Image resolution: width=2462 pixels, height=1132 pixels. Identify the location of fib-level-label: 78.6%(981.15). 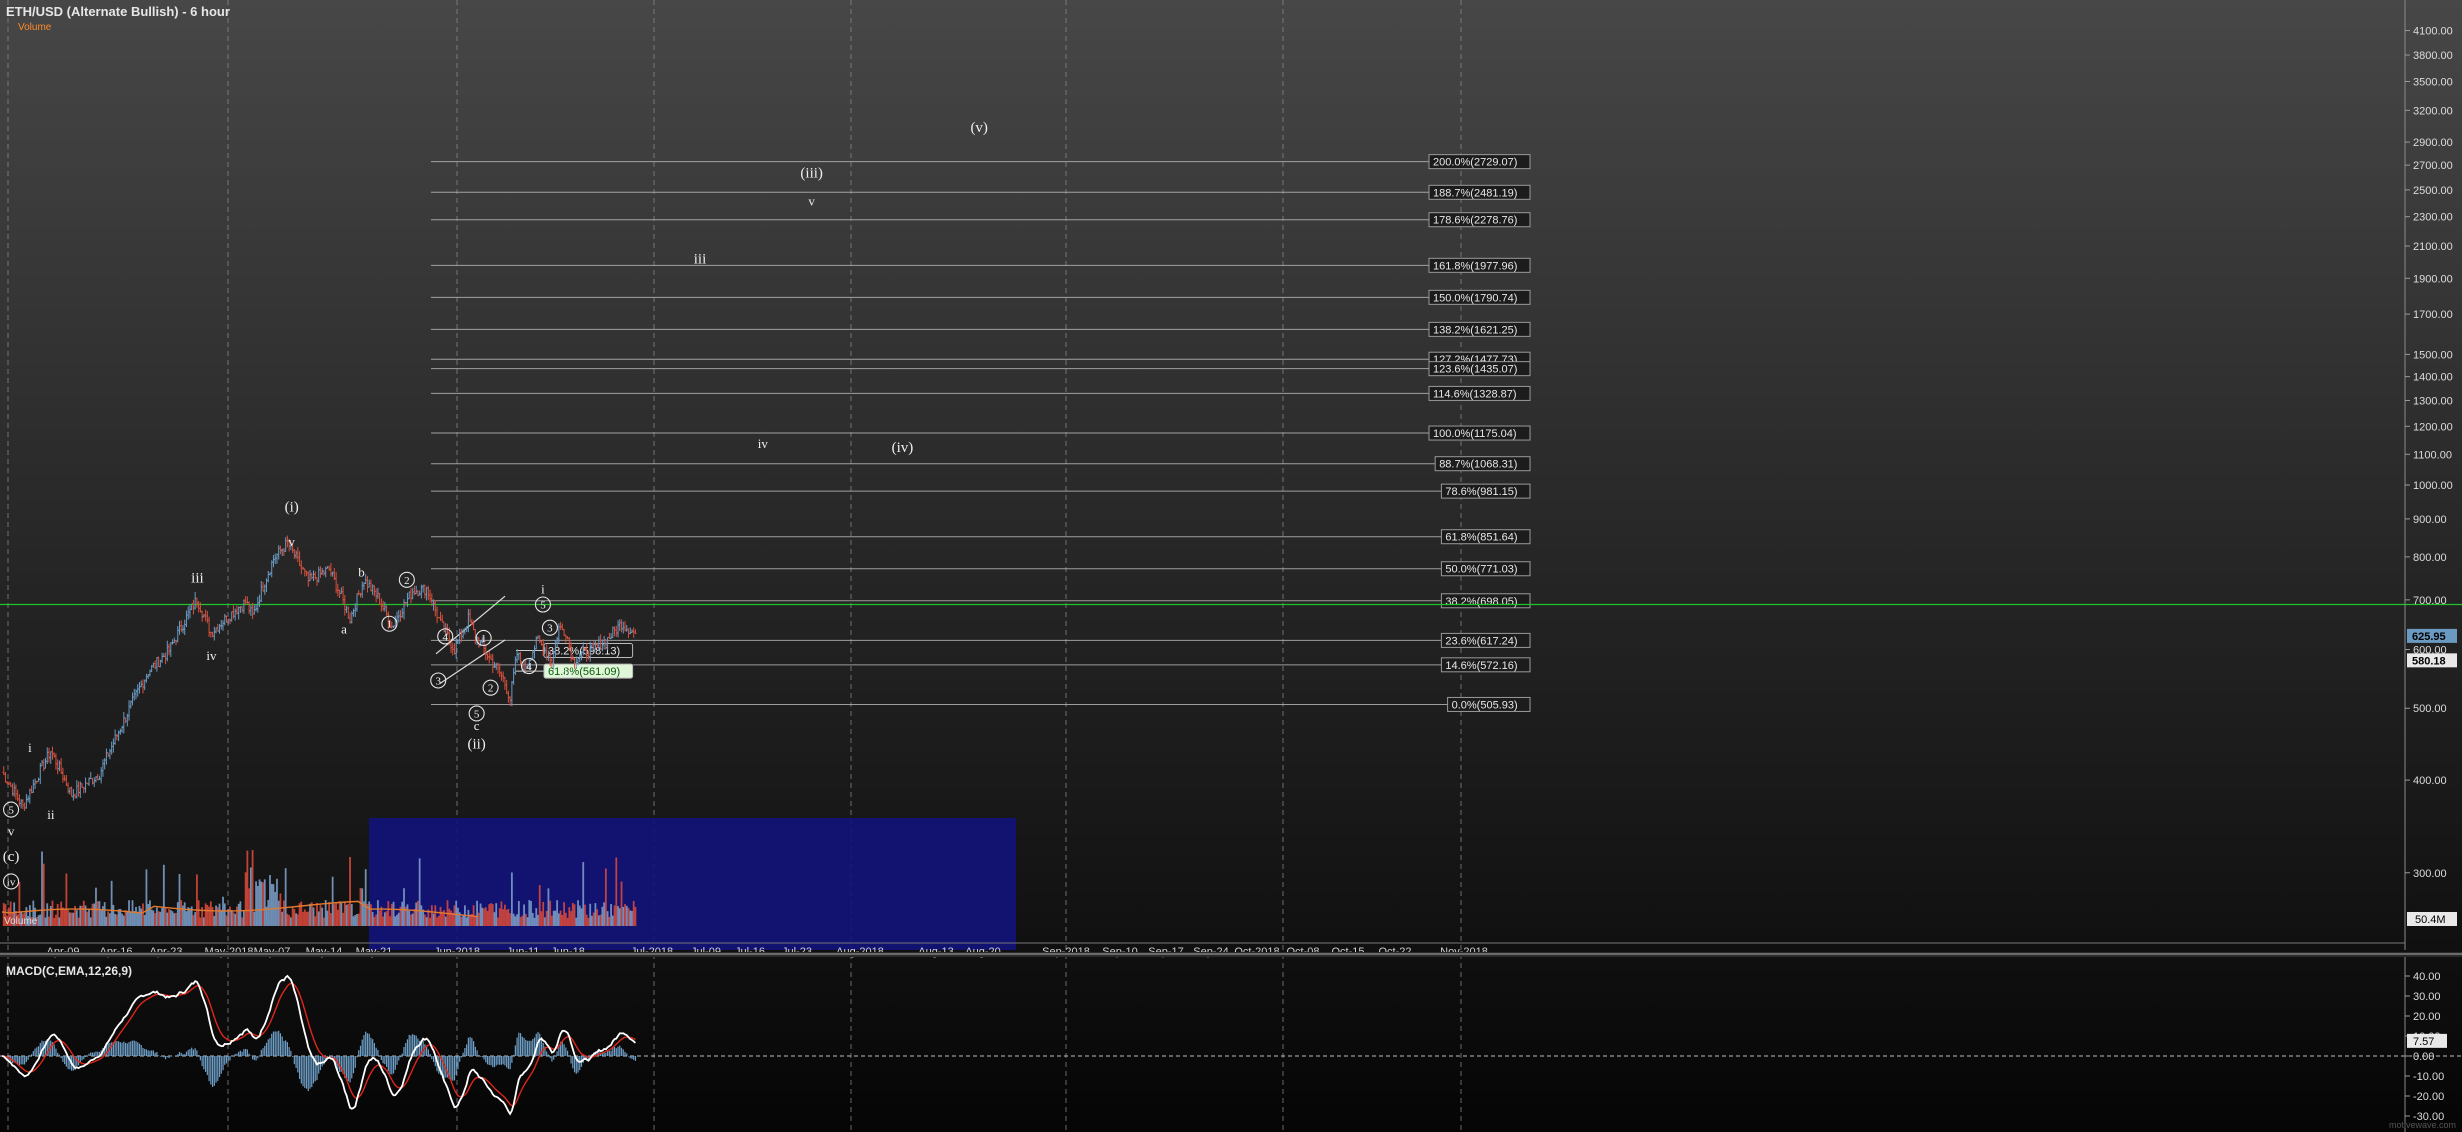
(1481, 492).